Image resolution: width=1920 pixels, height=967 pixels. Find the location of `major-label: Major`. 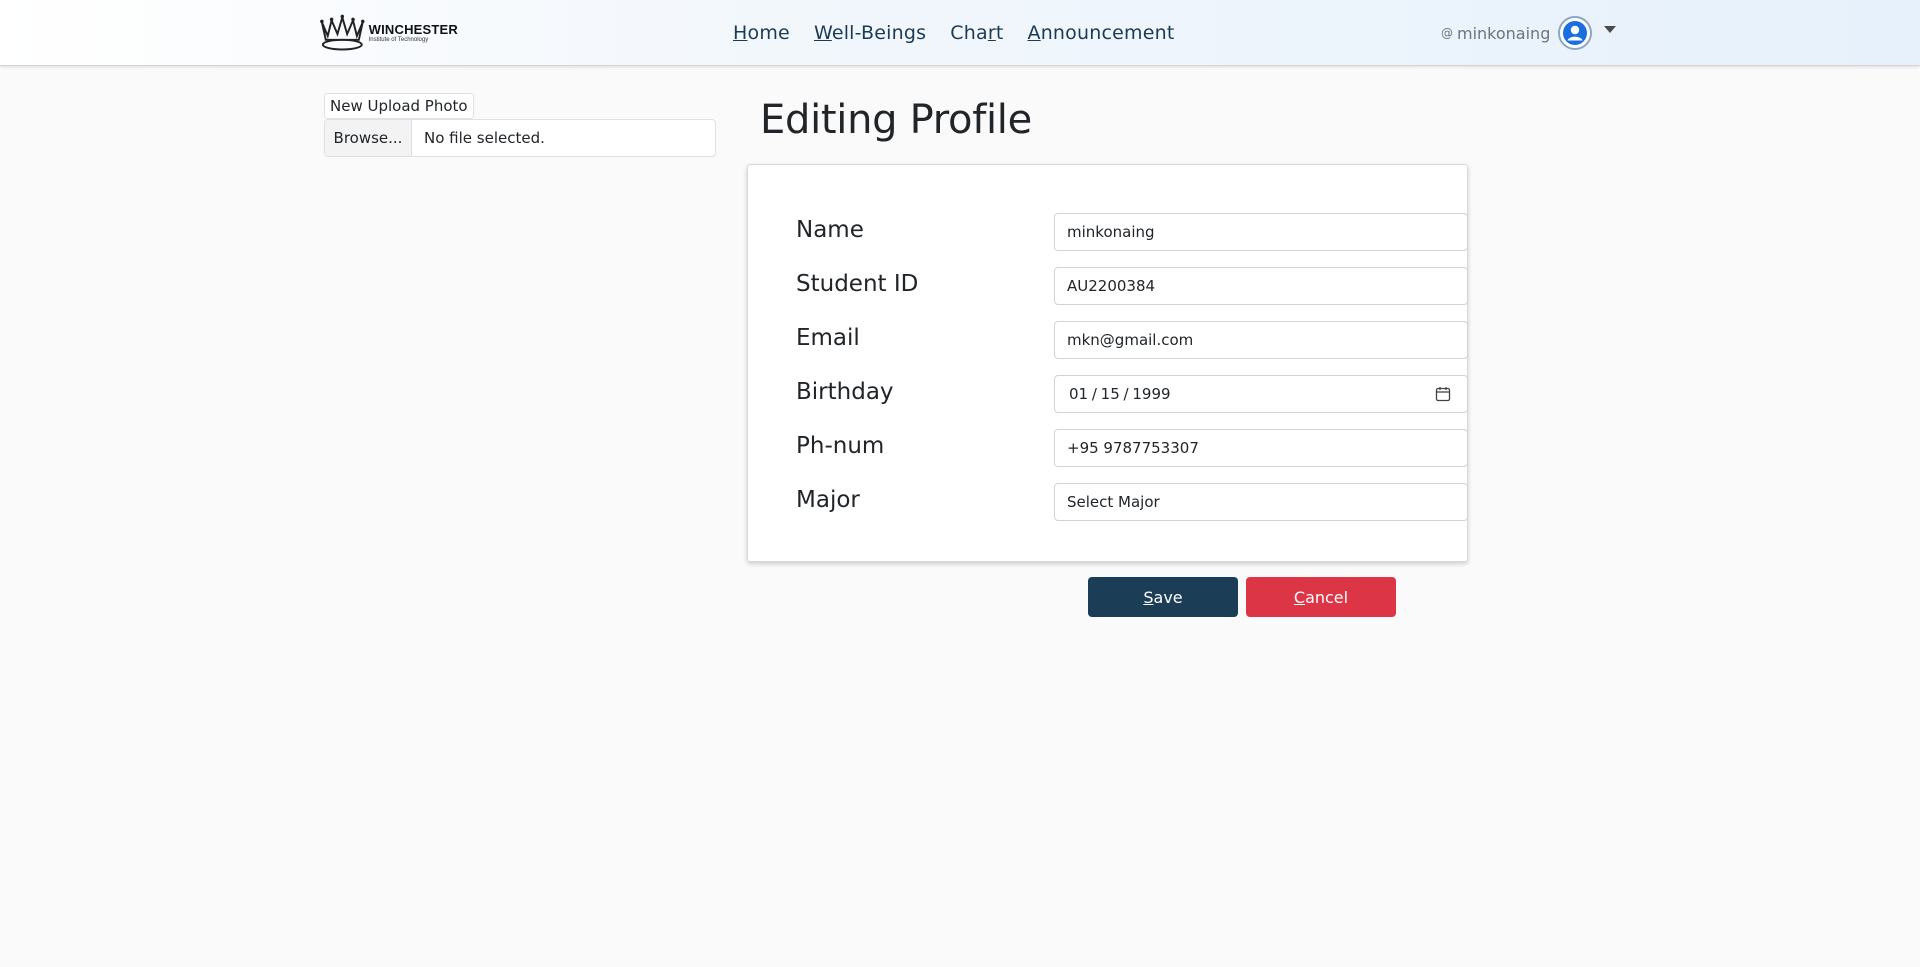

major-label: Major is located at coordinates (828, 500).